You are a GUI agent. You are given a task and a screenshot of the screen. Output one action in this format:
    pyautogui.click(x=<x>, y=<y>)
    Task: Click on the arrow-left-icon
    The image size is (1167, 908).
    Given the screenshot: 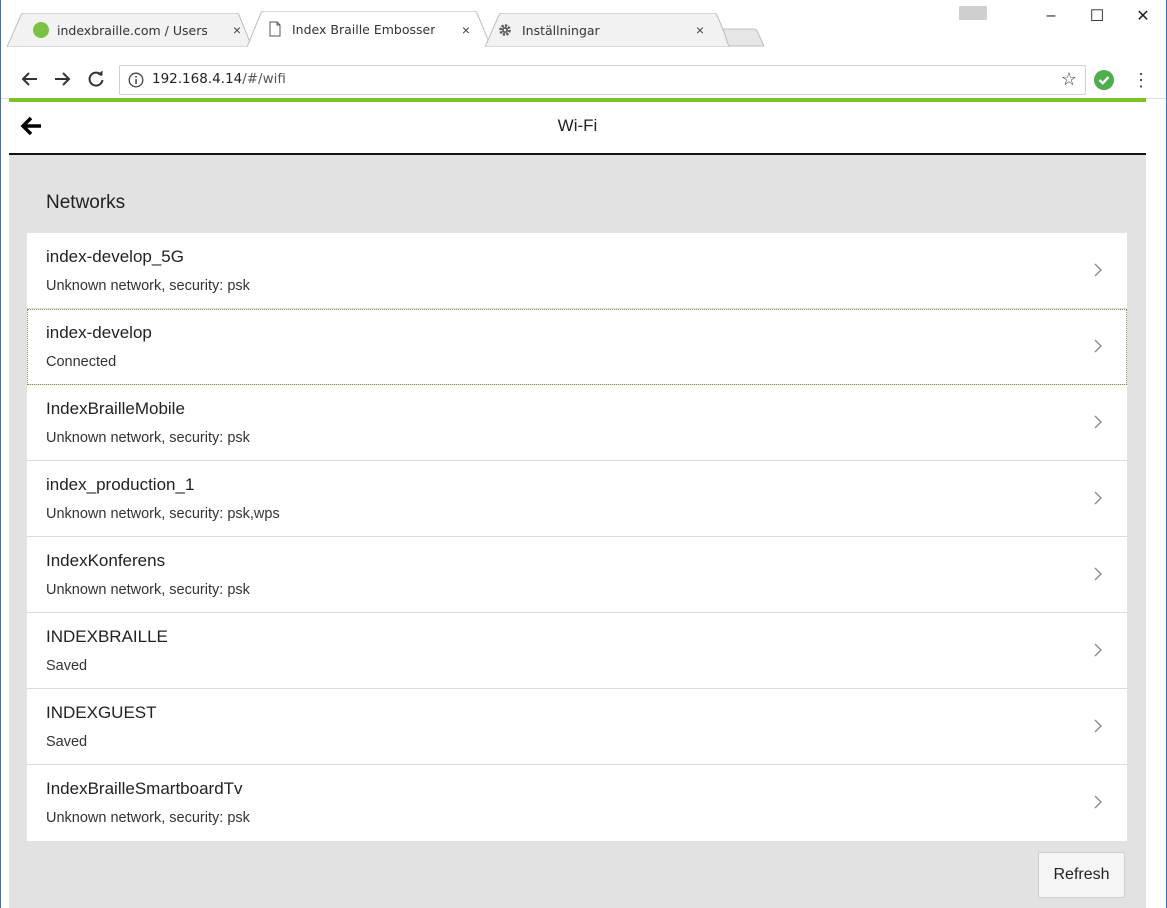 What is the action you would take?
    pyautogui.click(x=33, y=126)
    